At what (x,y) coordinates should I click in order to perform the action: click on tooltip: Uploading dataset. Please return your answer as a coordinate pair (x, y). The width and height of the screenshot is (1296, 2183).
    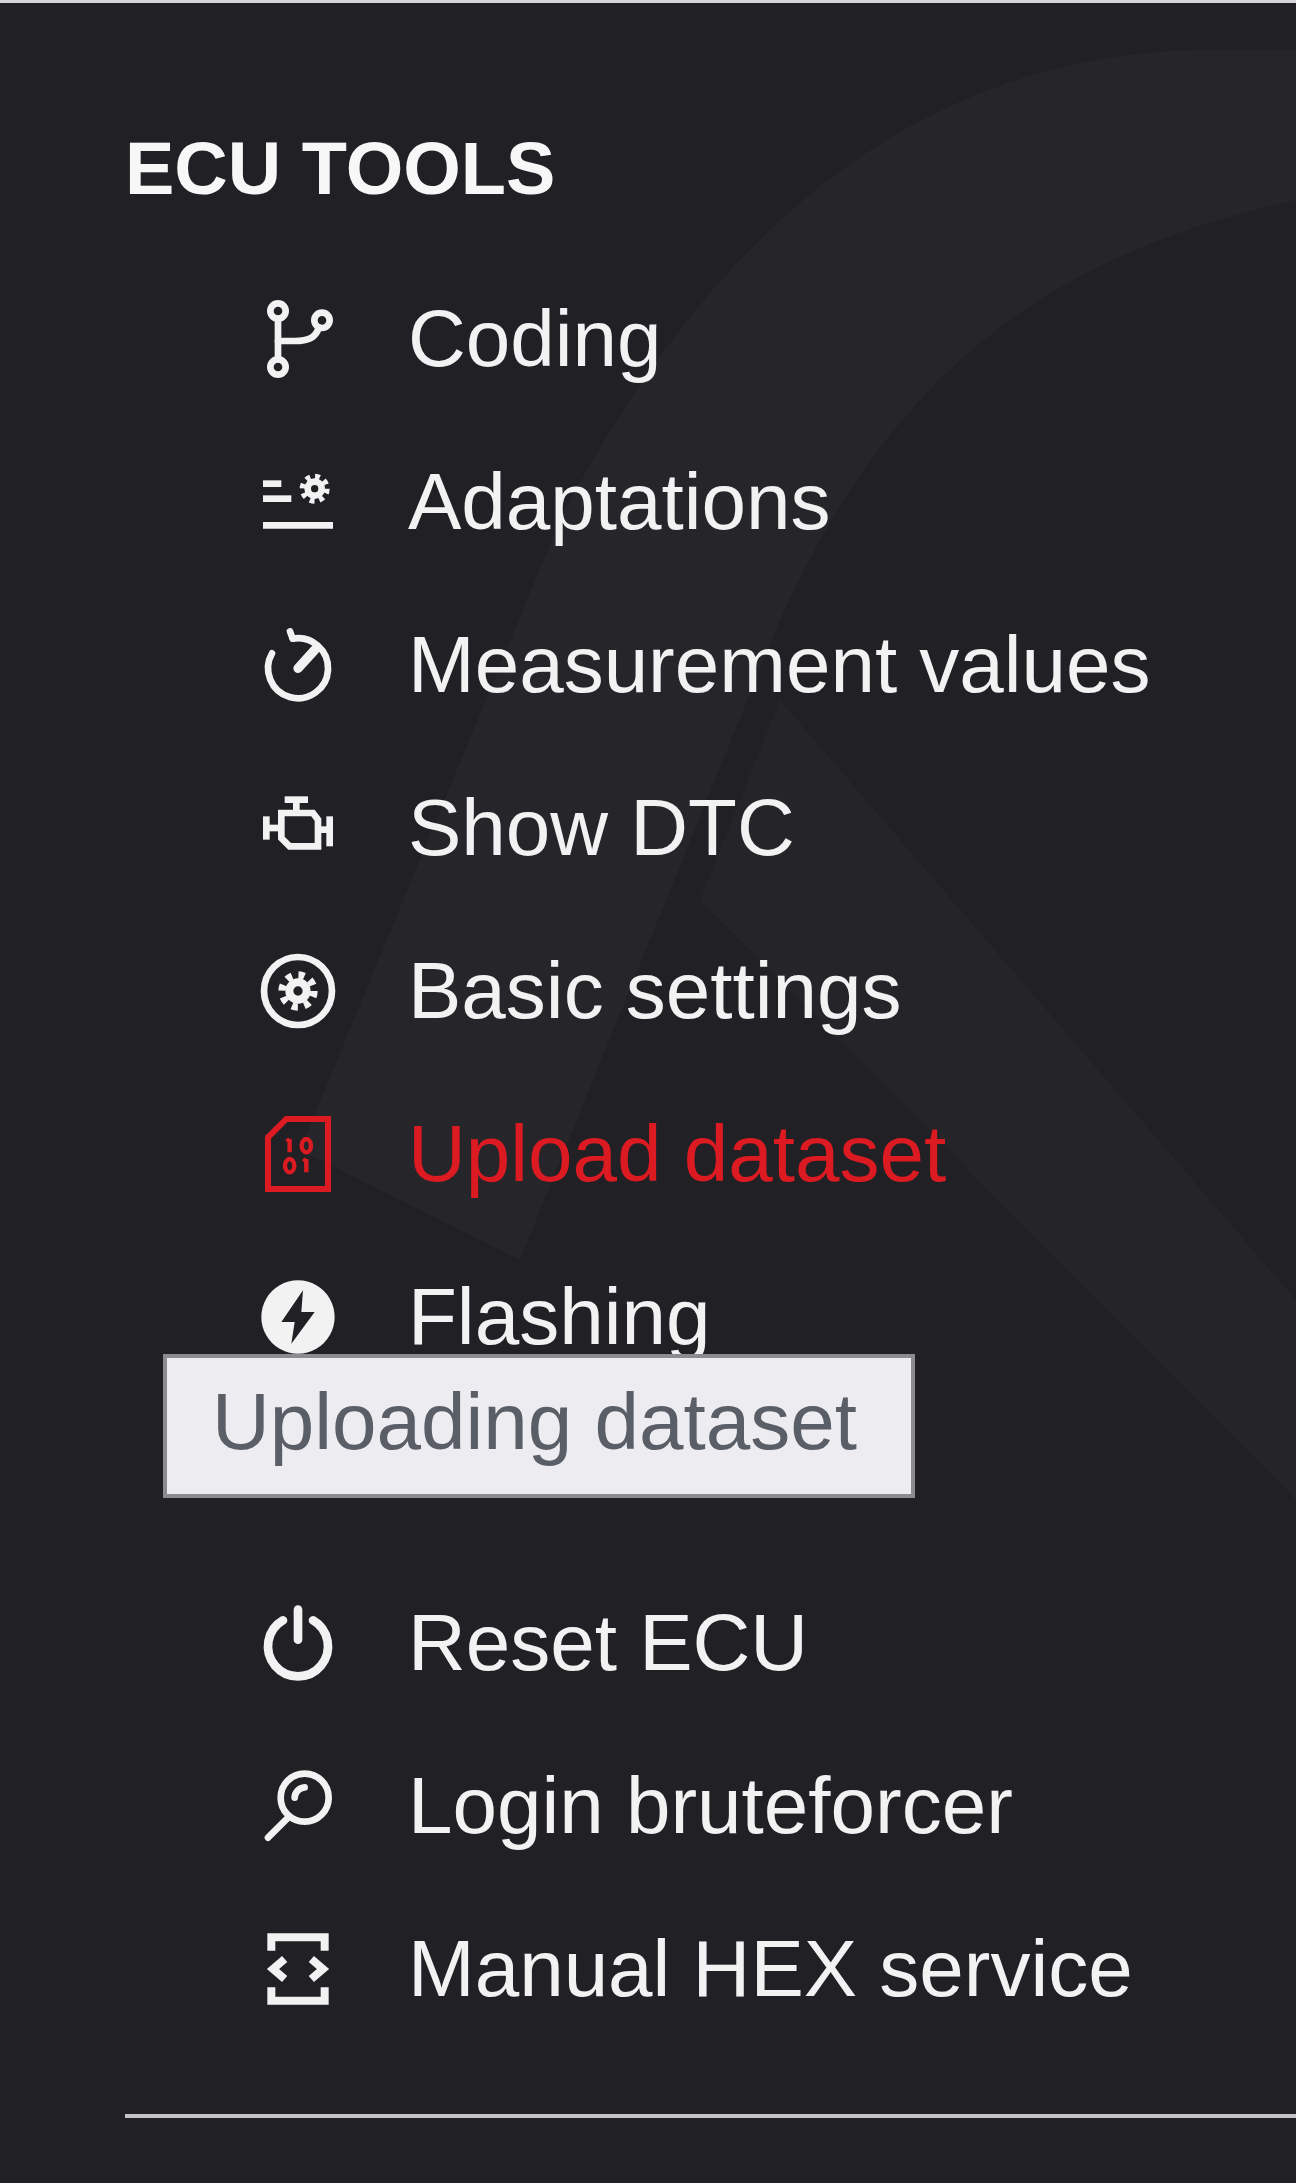
    Looking at the image, I should click on (539, 1426).